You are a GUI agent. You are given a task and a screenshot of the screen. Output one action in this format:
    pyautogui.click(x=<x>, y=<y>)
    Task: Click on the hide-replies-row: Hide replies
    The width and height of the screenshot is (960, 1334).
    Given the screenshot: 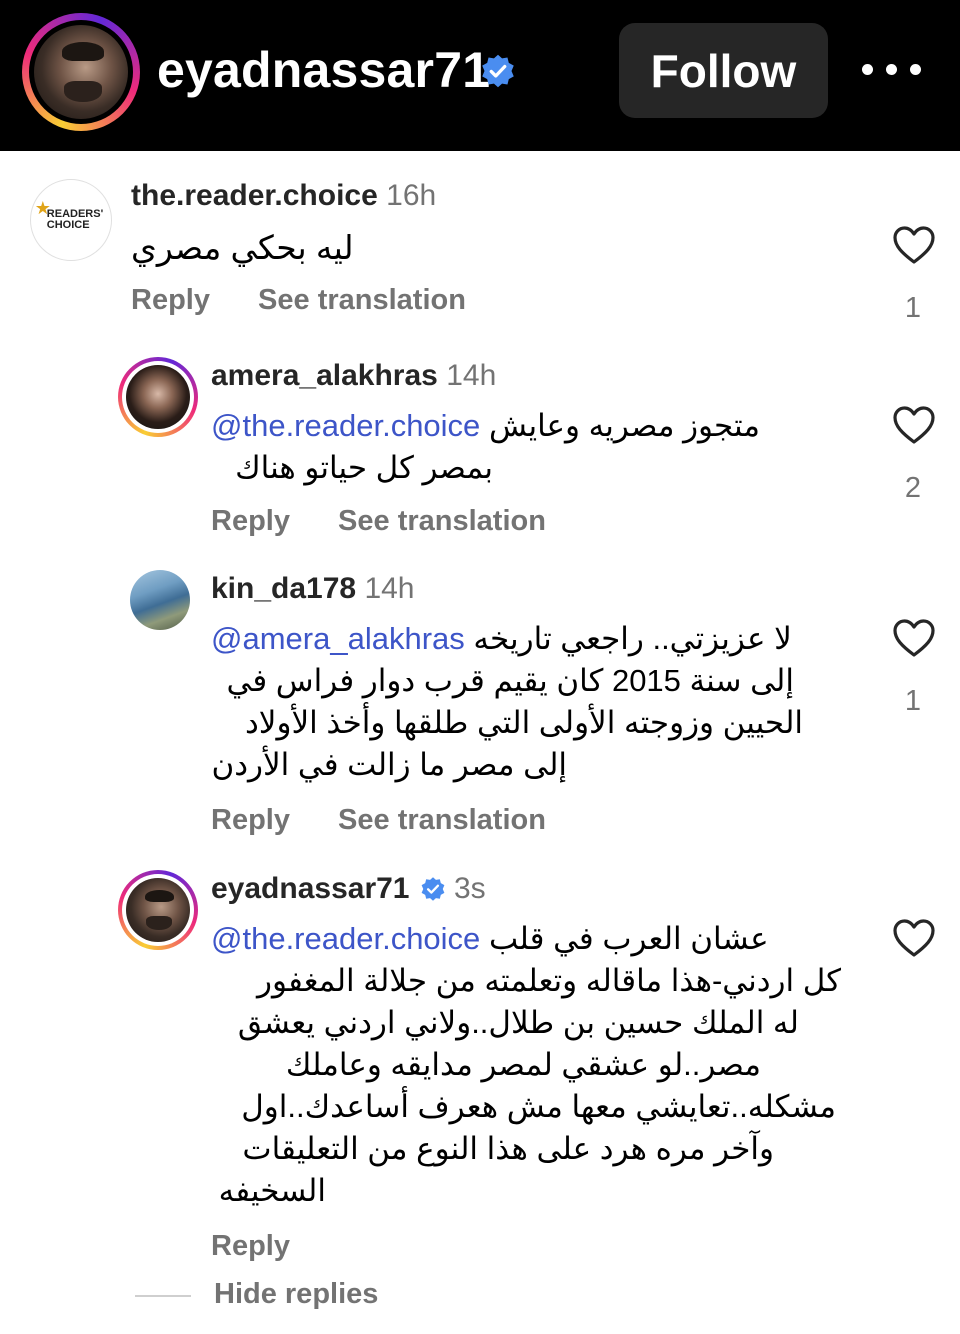 What is the action you would take?
    pyautogui.click(x=480, y=1301)
    